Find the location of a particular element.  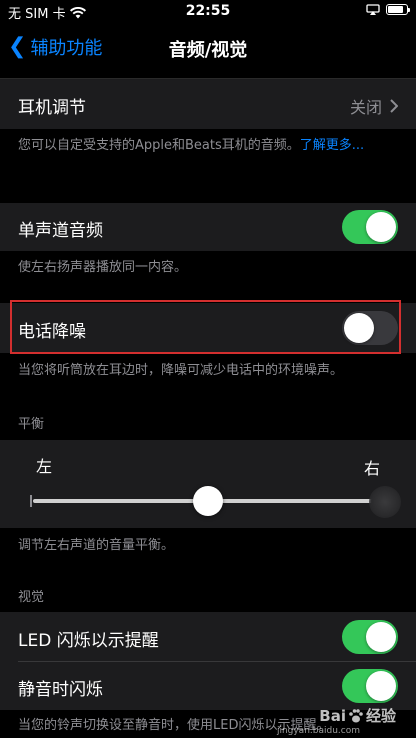

battery-icon is located at coordinates (398, 9).